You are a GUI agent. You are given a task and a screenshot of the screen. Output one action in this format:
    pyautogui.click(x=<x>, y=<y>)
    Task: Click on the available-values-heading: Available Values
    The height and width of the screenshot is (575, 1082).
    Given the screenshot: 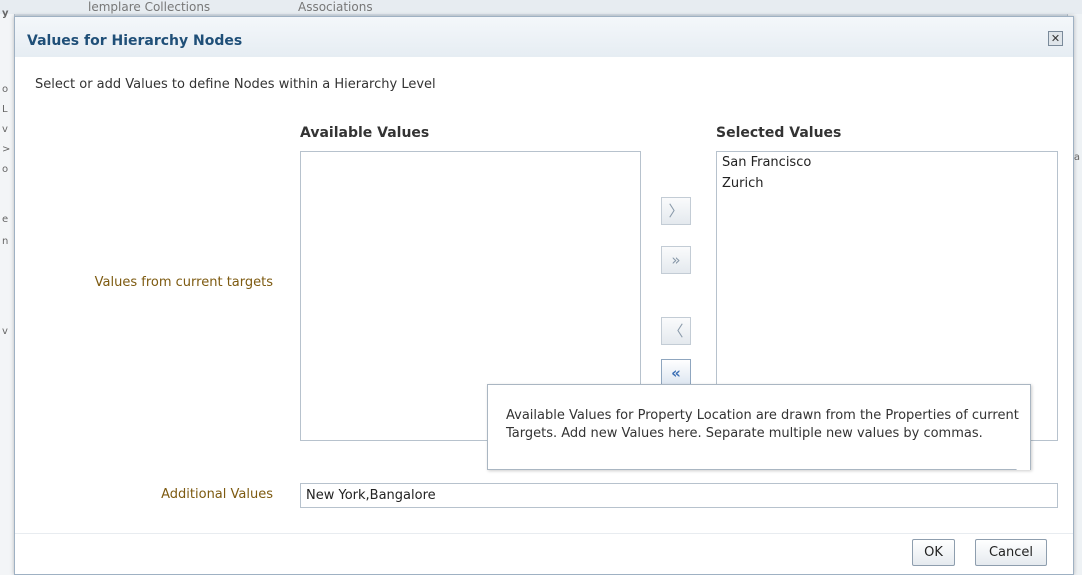 What is the action you would take?
    pyautogui.click(x=365, y=133)
    